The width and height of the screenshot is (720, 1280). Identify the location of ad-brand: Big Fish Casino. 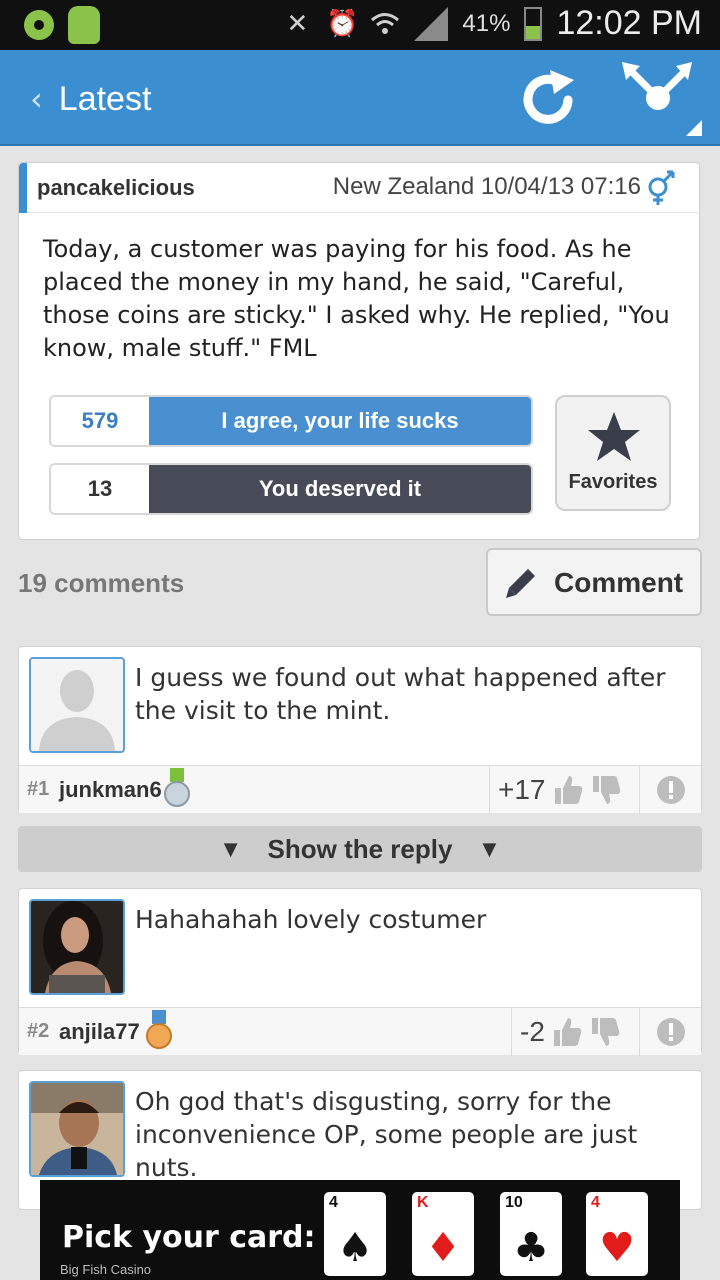
(106, 1269).